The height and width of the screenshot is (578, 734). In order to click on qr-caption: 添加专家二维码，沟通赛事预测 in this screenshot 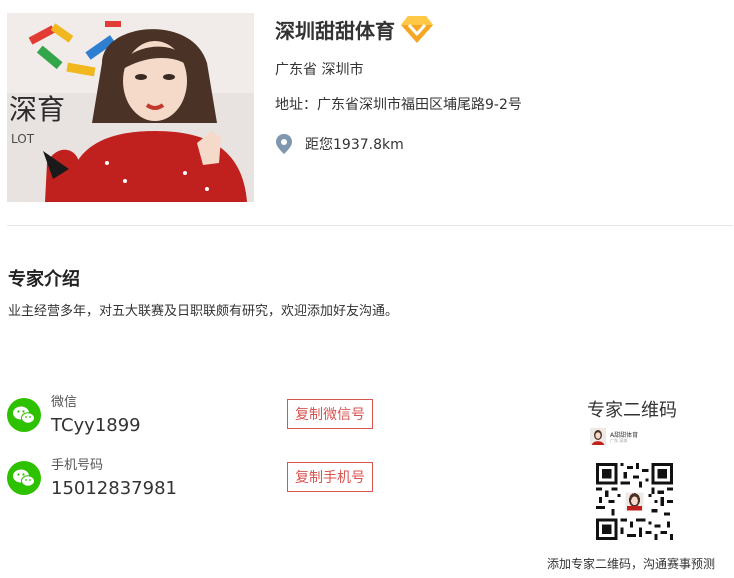, I will do `click(631, 564)`.